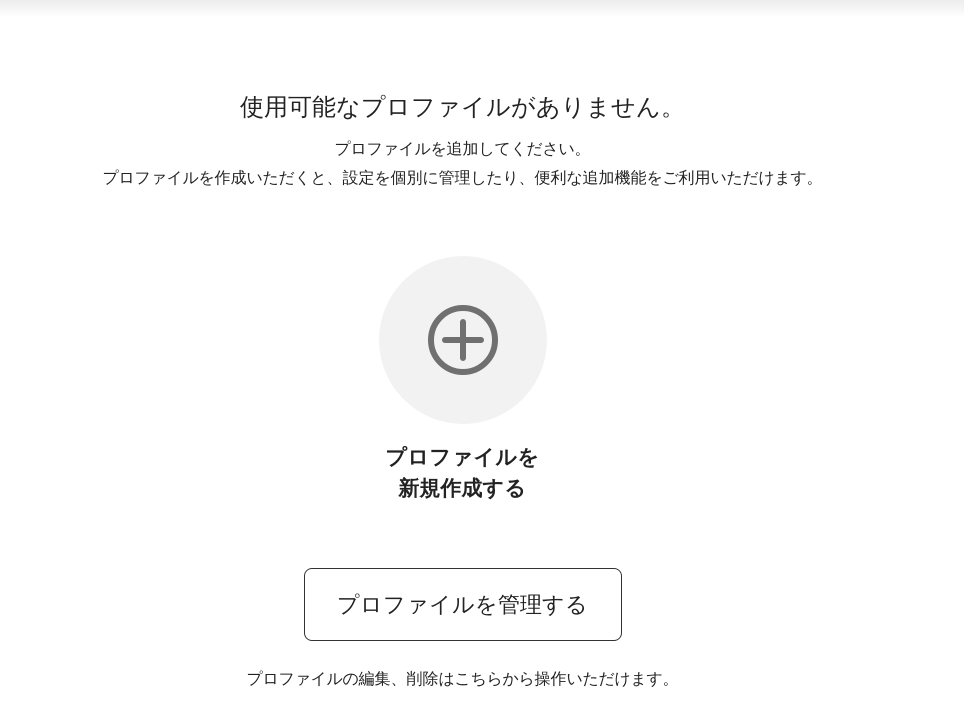 Image resolution: width=964 pixels, height=704 pixels. I want to click on footer-note: プロファイルの編集、削除はこちらから操作いただけます。, so click(462, 679).